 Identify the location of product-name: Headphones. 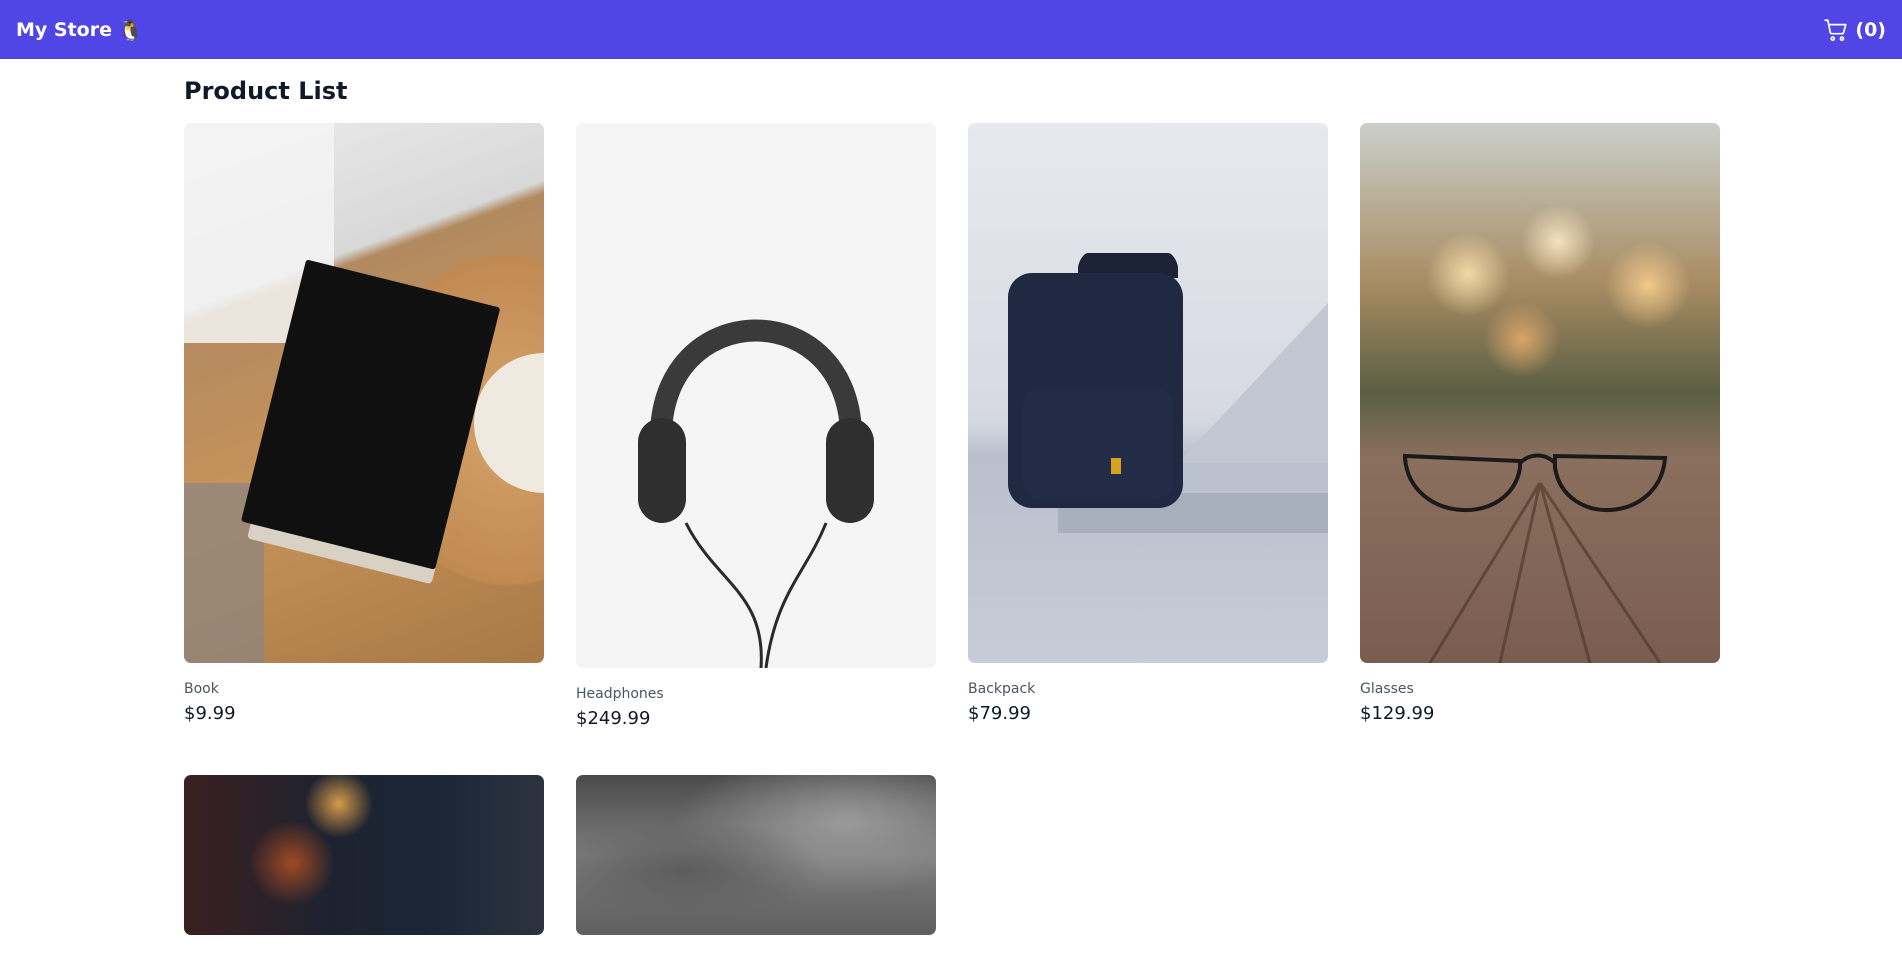
(620, 694).